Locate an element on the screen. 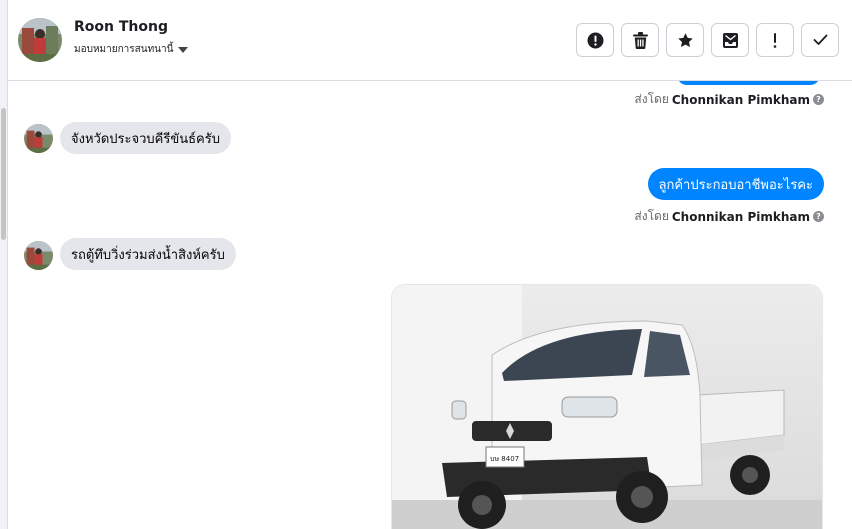 The width and height of the screenshot is (852, 529). previous-outgoing-message is located at coordinates (748, 83).